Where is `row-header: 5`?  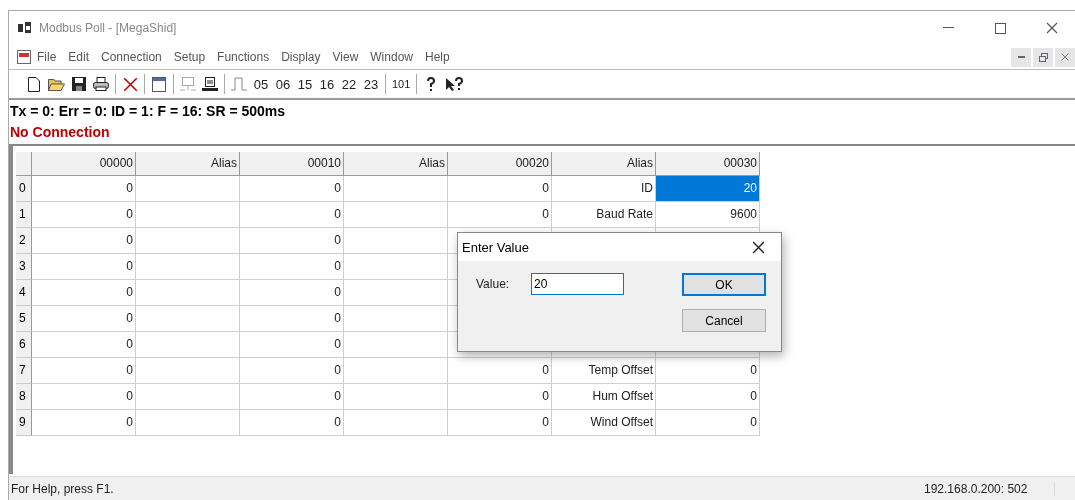 row-header: 5 is located at coordinates (24, 319).